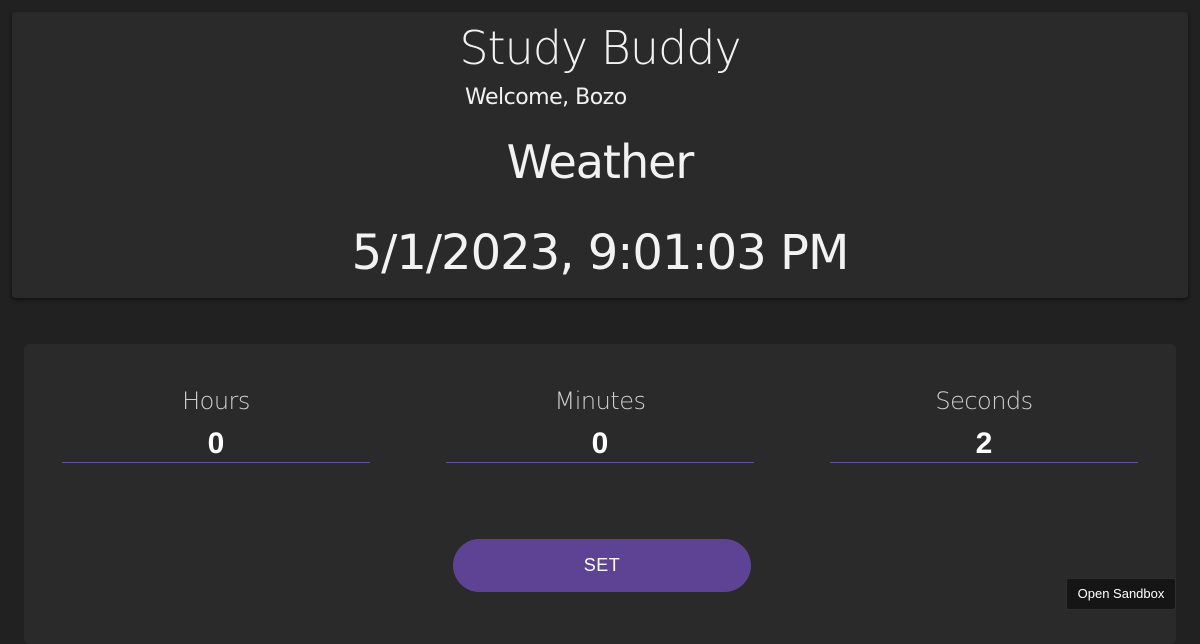 The height and width of the screenshot is (644, 1200). Describe the element at coordinates (600, 423) in the screenshot. I see `minutes-field: Minutes` at that location.